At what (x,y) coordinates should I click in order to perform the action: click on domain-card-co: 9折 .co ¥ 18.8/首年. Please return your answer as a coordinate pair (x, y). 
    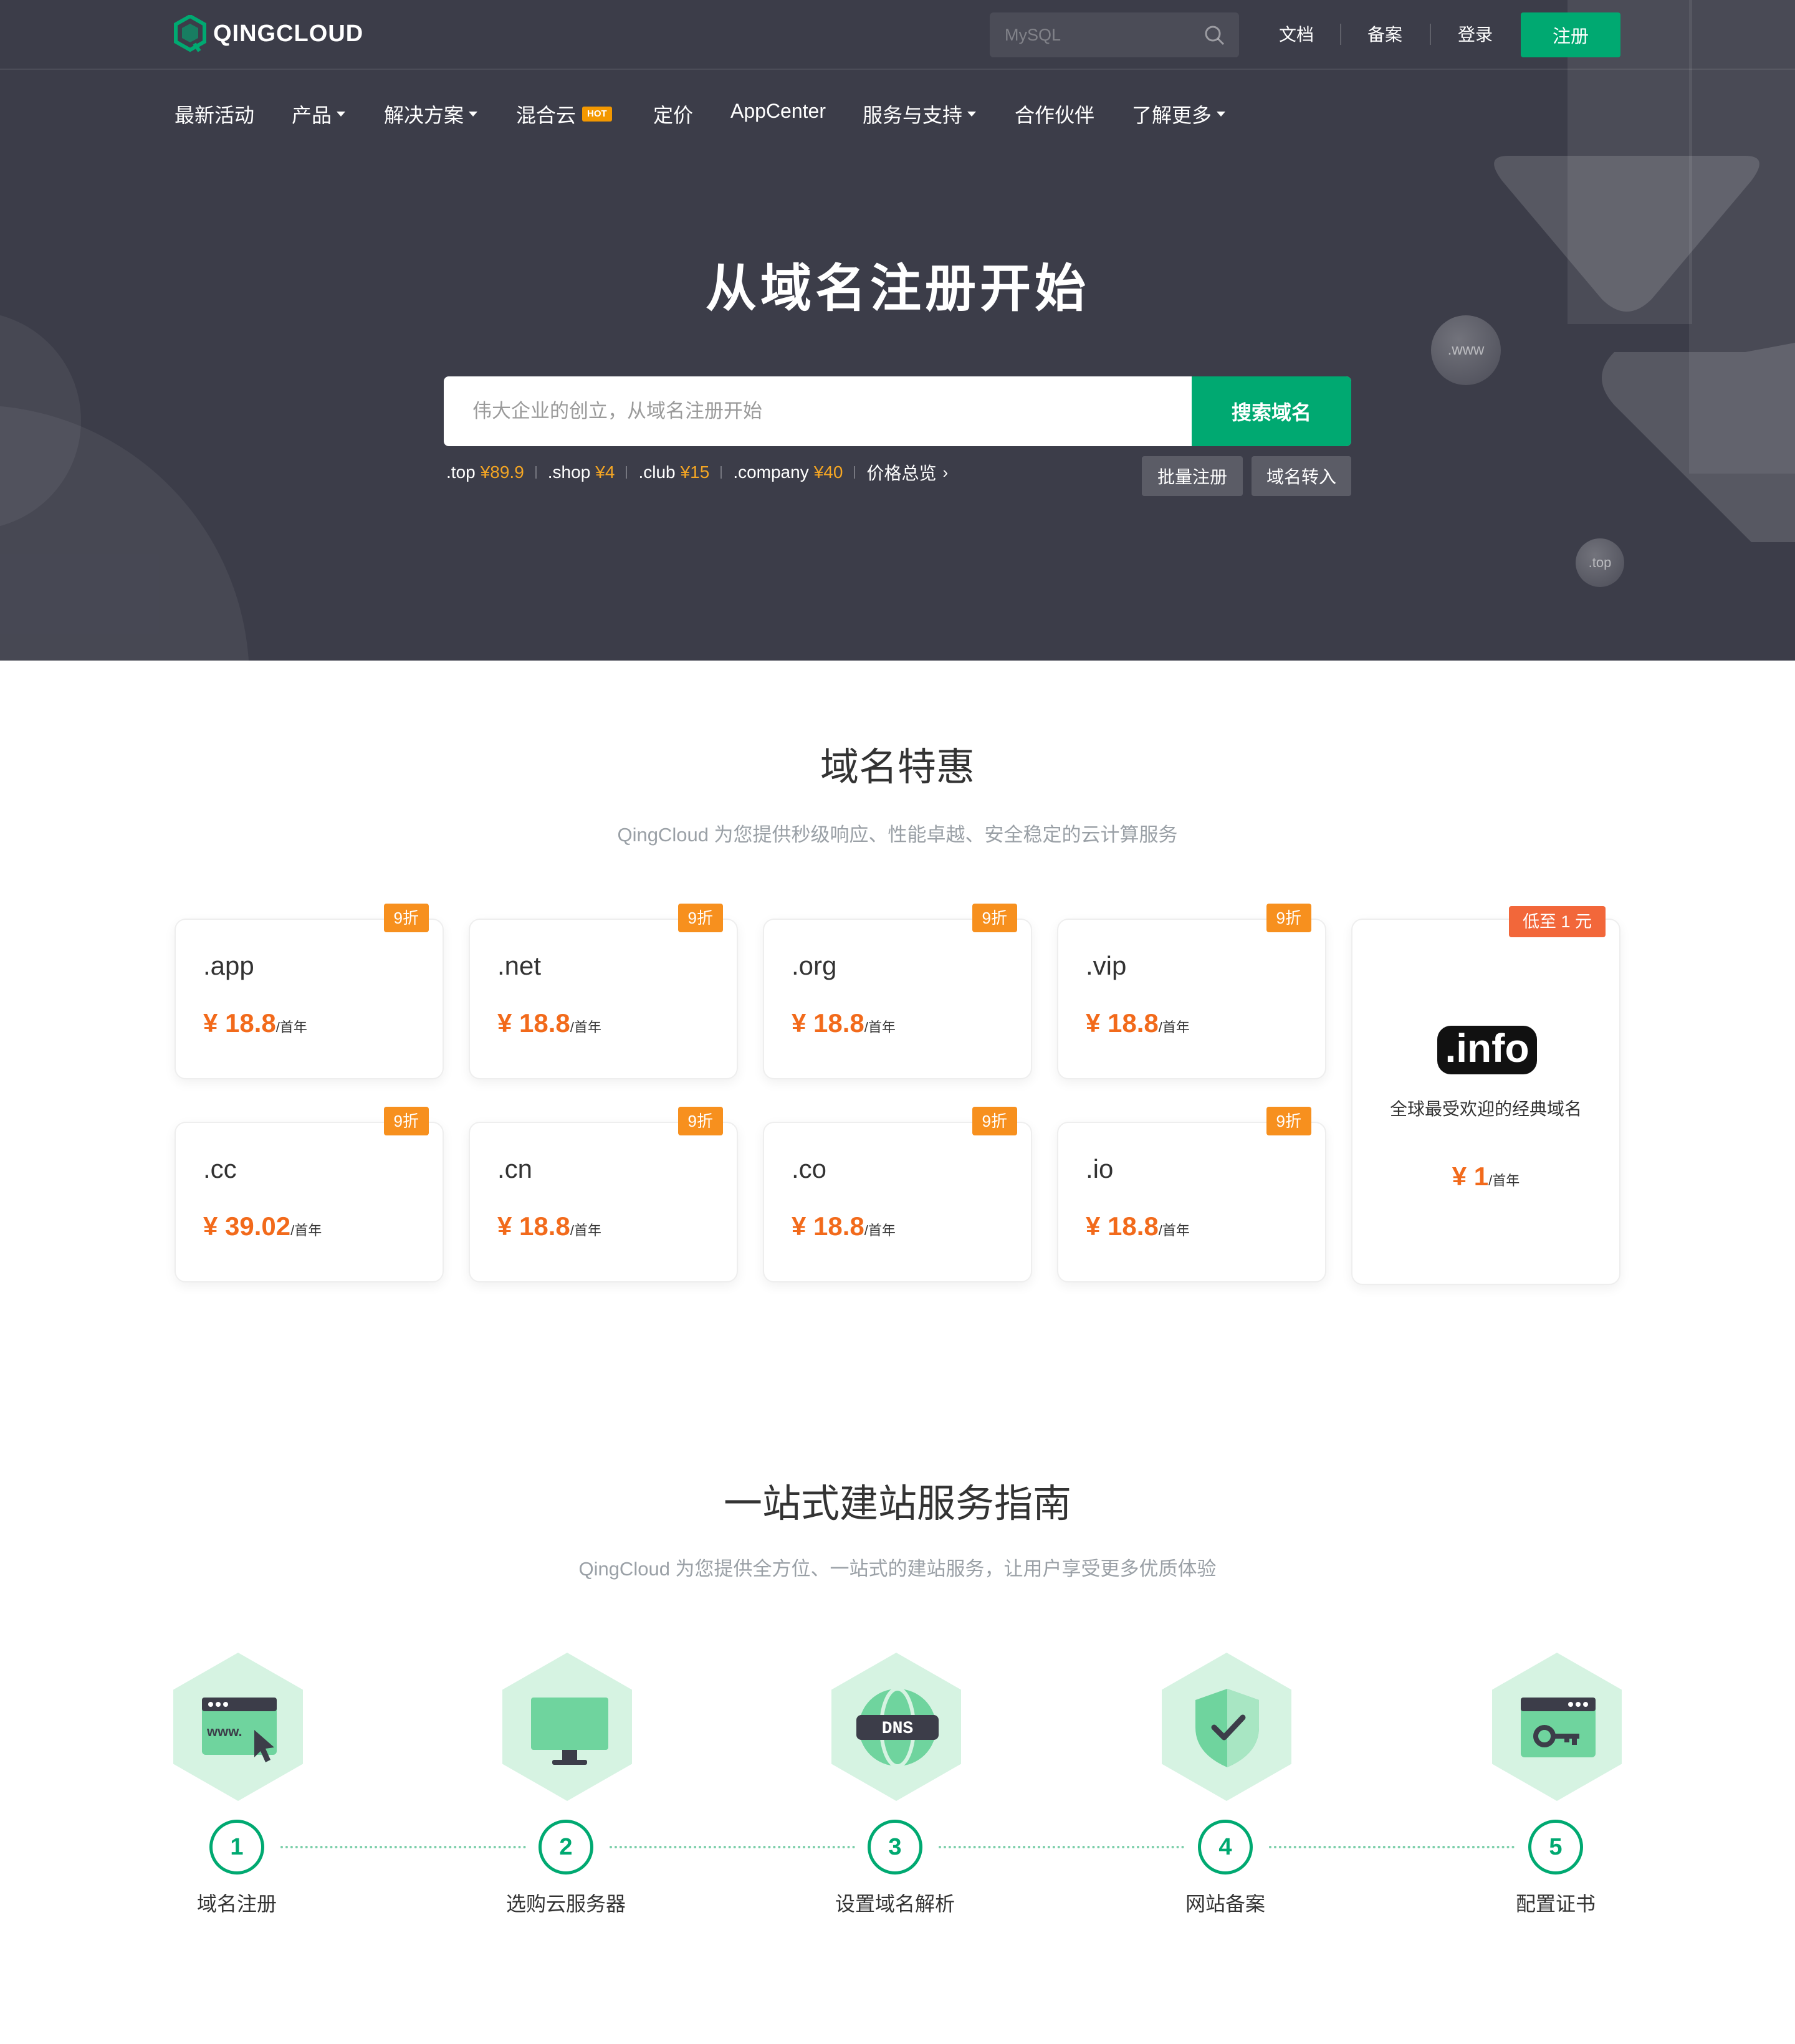
    Looking at the image, I should click on (897, 1194).